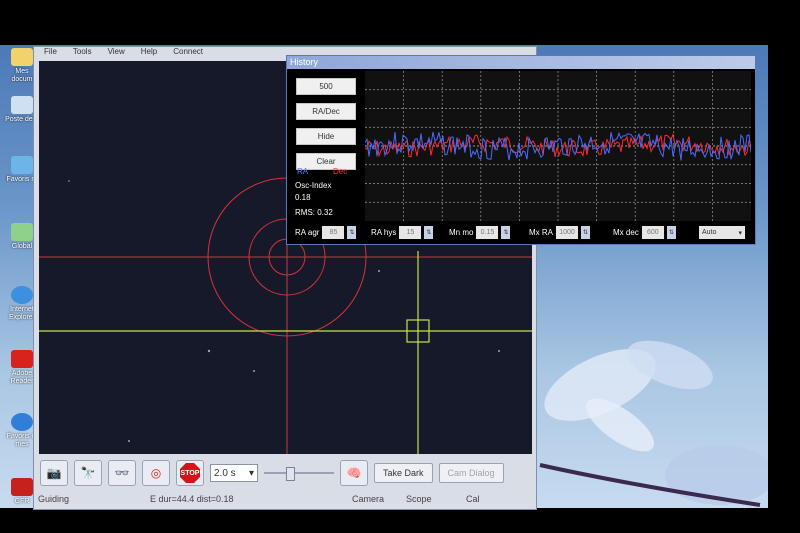  I want to click on status-cal: Cal, so click(473, 499).